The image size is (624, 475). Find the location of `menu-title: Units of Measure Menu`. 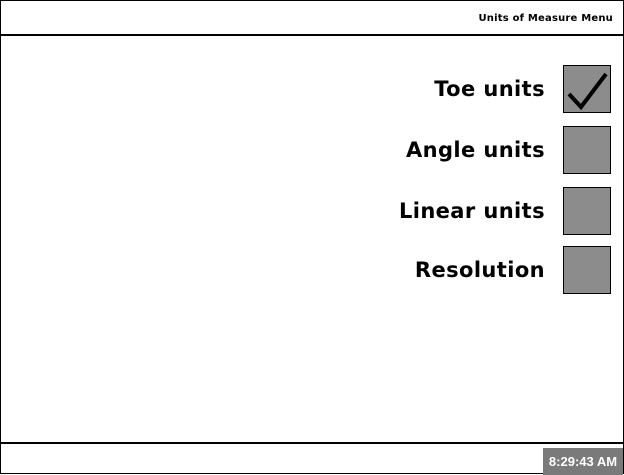

menu-title: Units of Measure Menu is located at coordinates (545, 18).